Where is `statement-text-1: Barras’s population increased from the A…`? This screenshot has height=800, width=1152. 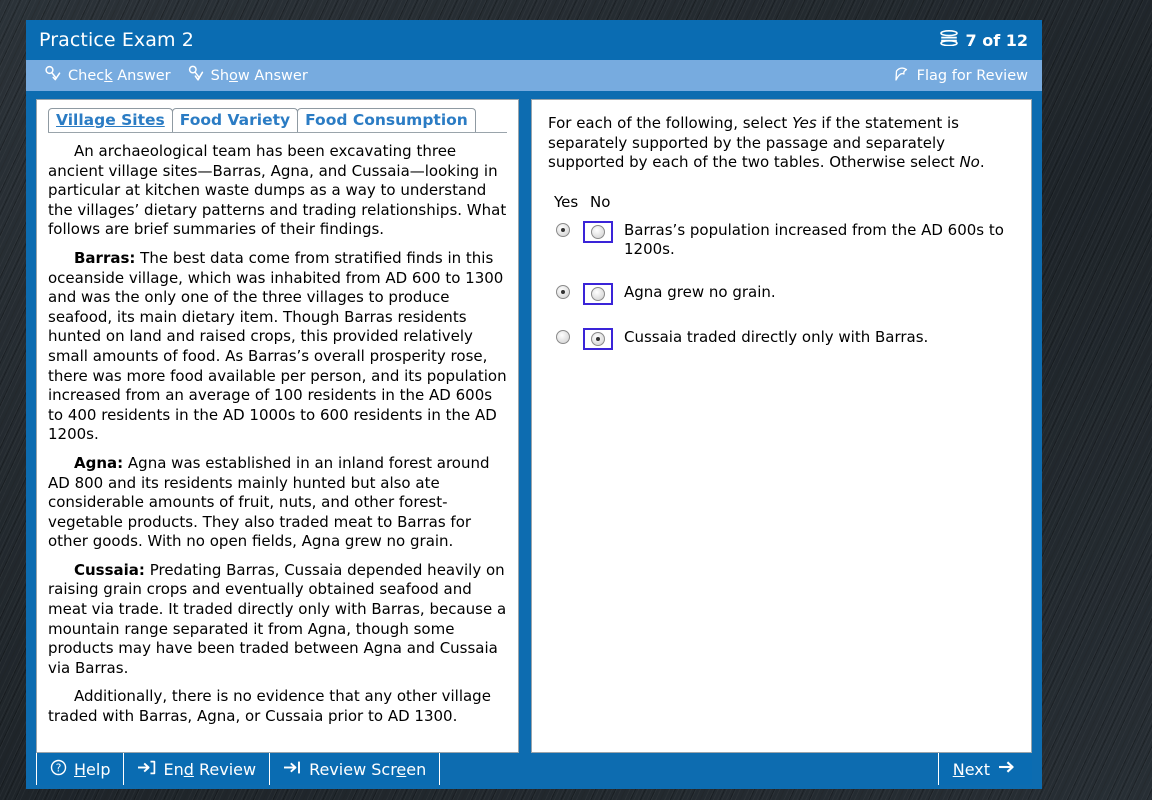
statement-text-1: Barras’s population increased from the A… is located at coordinates (814, 239).